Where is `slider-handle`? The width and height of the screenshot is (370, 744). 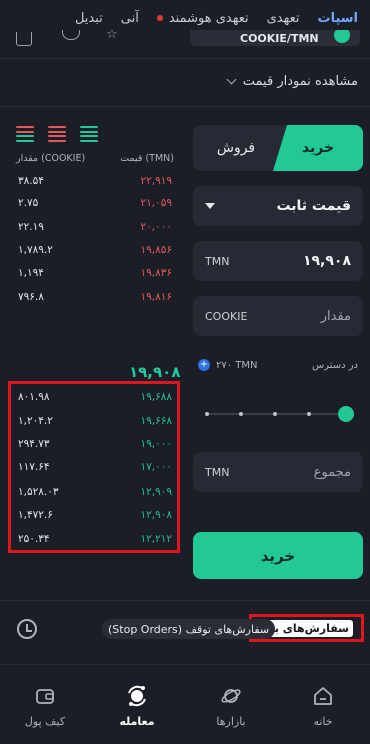 slider-handle is located at coordinates (346, 414).